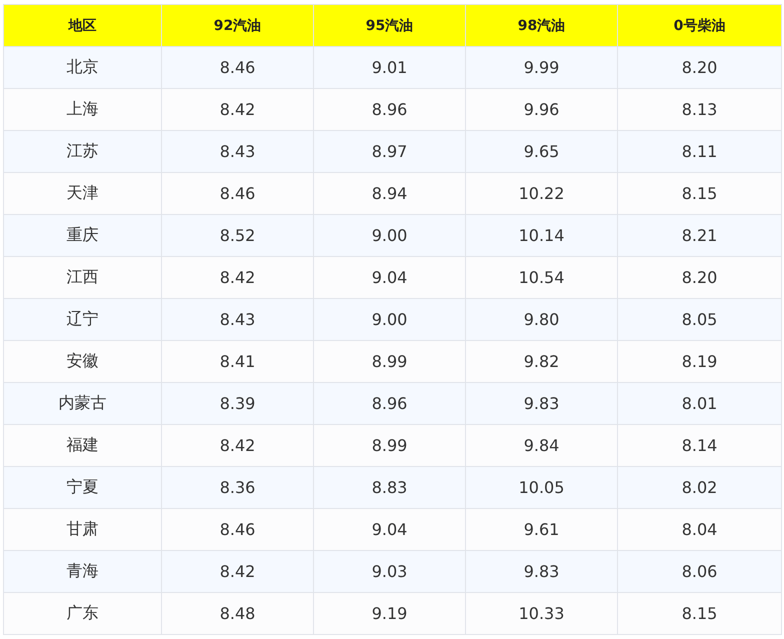 This screenshot has height=639, width=784. I want to click on column-header: 98汽油, so click(542, 25).